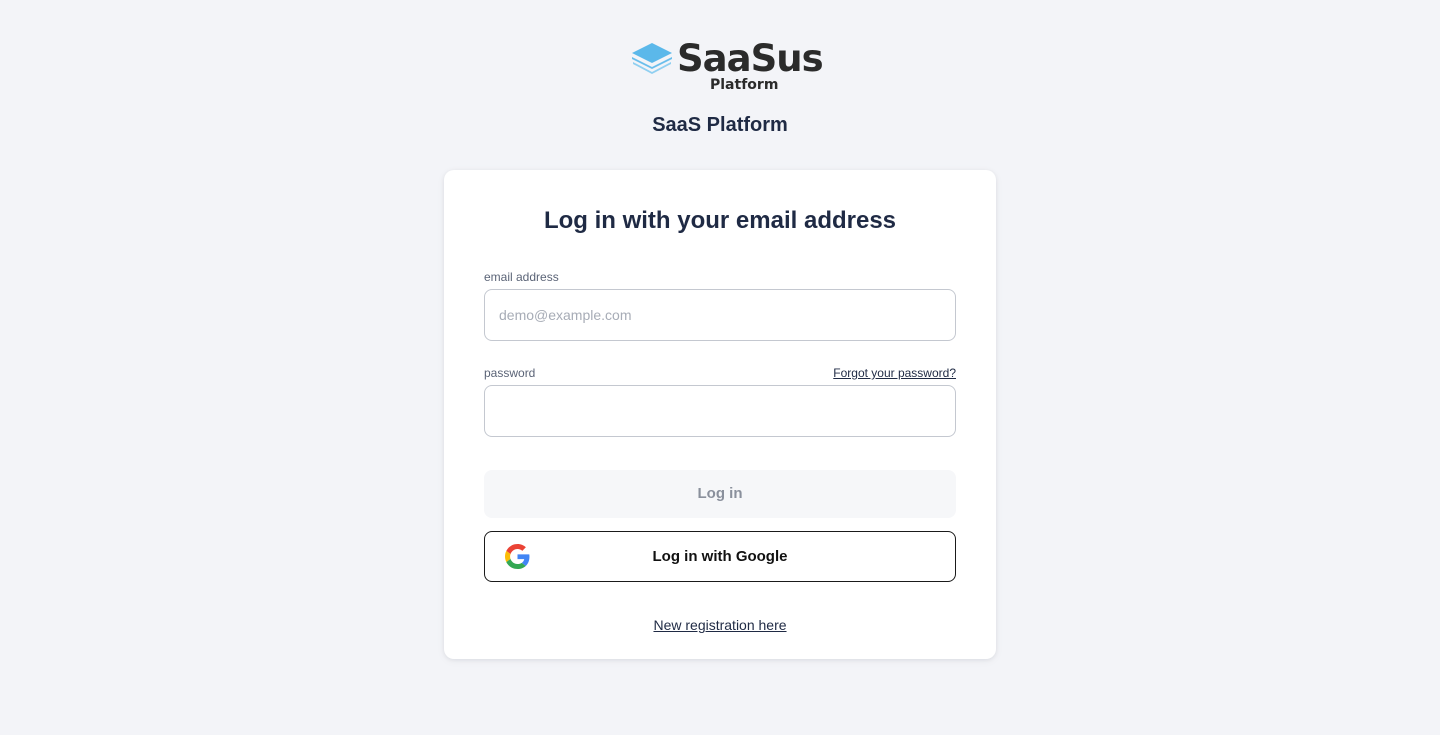  Describe the element at coordinates (510, 373) in the screenshot. I see `password-label: password` at that location.